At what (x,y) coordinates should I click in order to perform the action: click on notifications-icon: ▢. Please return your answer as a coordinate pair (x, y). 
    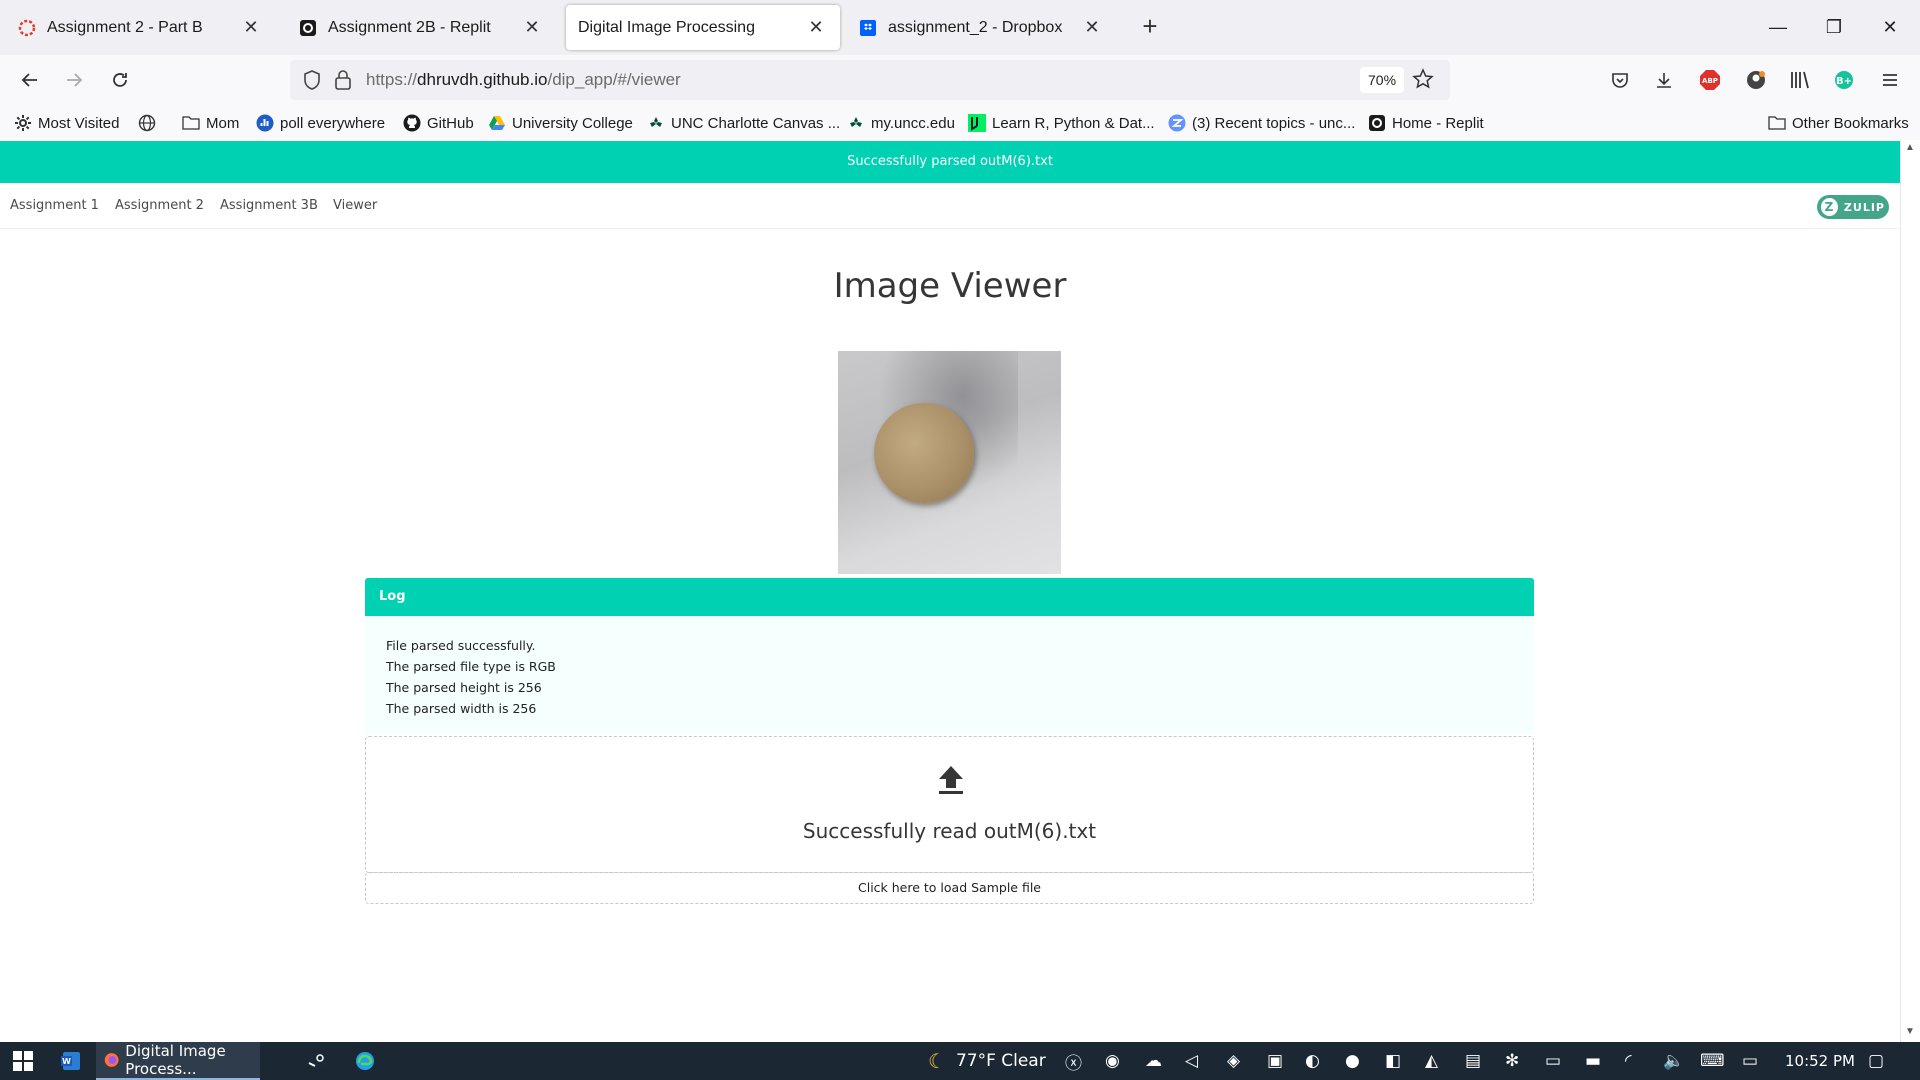
    Looking at the image, I should click on (1876, 1061).